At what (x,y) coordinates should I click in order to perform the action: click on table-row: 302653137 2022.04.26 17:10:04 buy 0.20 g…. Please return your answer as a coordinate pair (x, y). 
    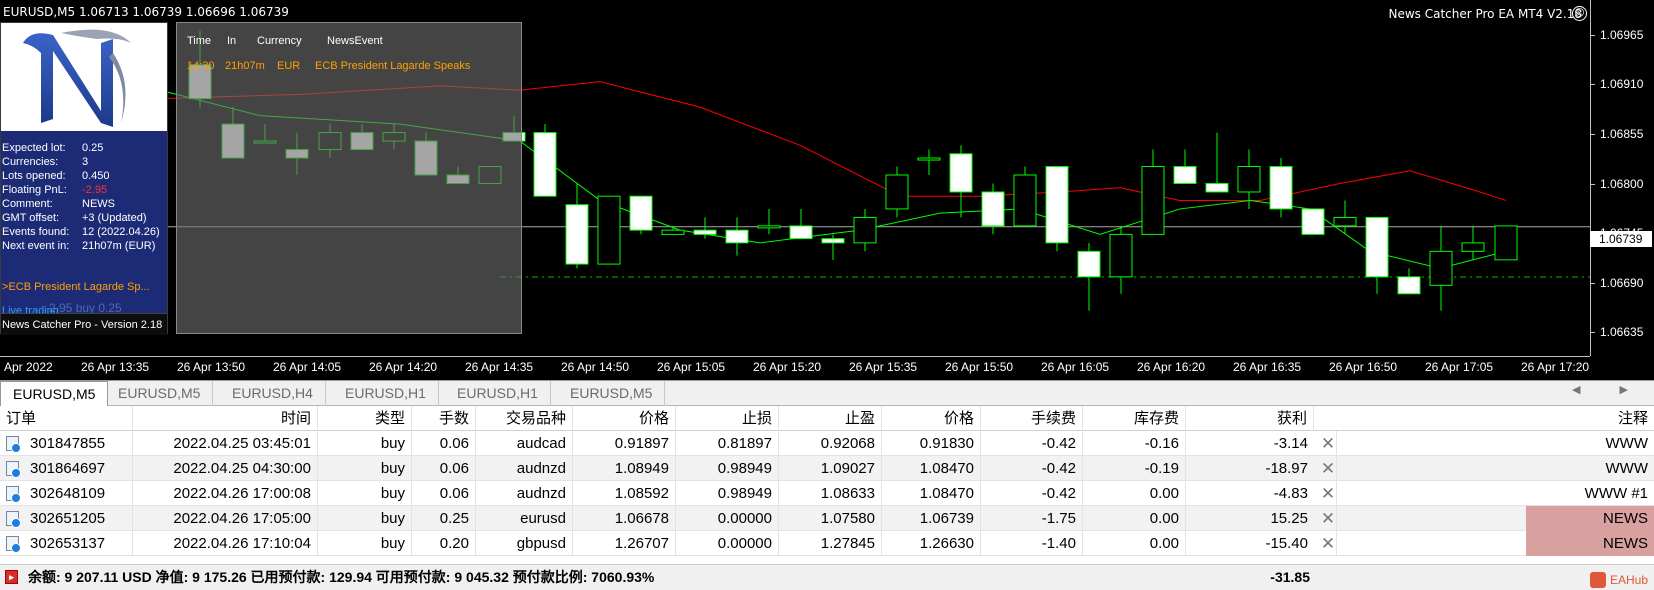
    Looking at the image, I should click on (827, 543).